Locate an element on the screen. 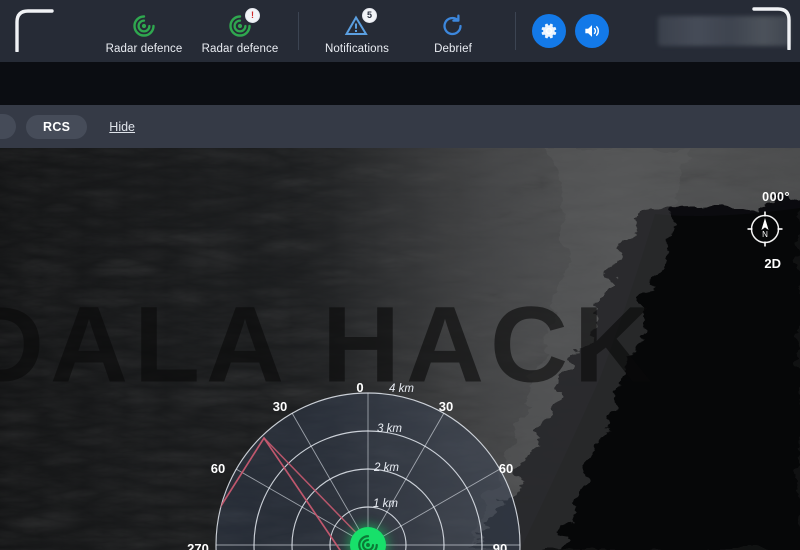 Image resolution: width=800 pixels, height=550 pixels. bearing-label-30l: 30 is located at coordinates (280, 406).